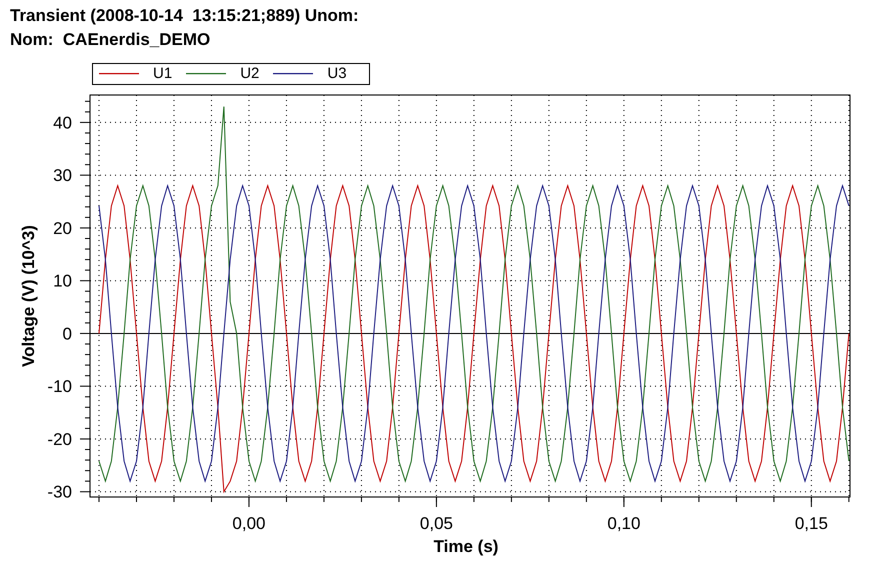 The width and height of the screenshot is (884, 572). I want to click on y-tick-label: 0, so click(67, 334).